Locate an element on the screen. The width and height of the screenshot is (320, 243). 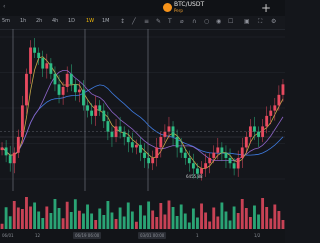
eye-icon: ◉ is located at coordinates (218, 21).